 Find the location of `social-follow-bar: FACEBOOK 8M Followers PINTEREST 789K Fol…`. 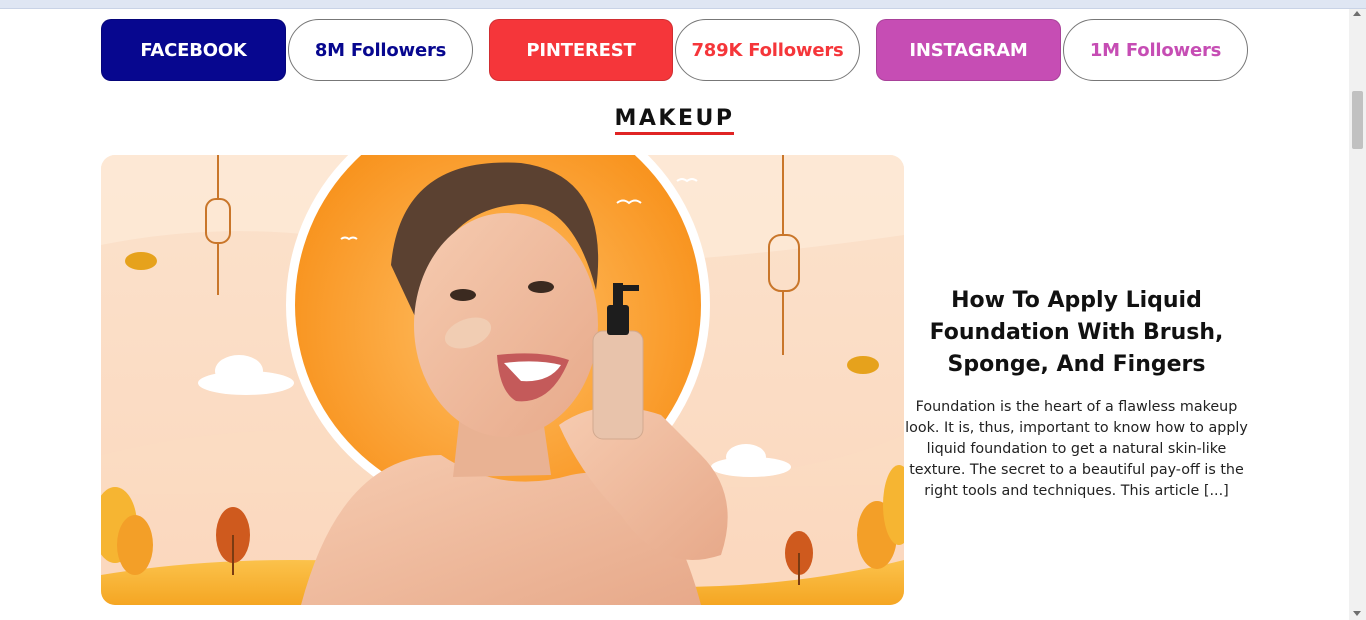

social-follow-bar: FACEBOOK 8M Followers PINTEREST 789K Fol… is located at coordinates (676, 51).